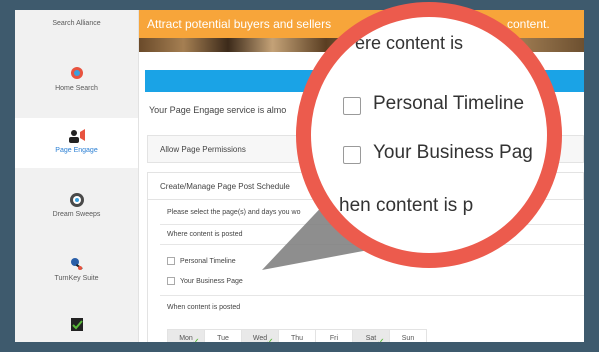  Describe the element at coordinates (409, 43) in the screenshot. I see `lens-heading: ere content is` at that location.